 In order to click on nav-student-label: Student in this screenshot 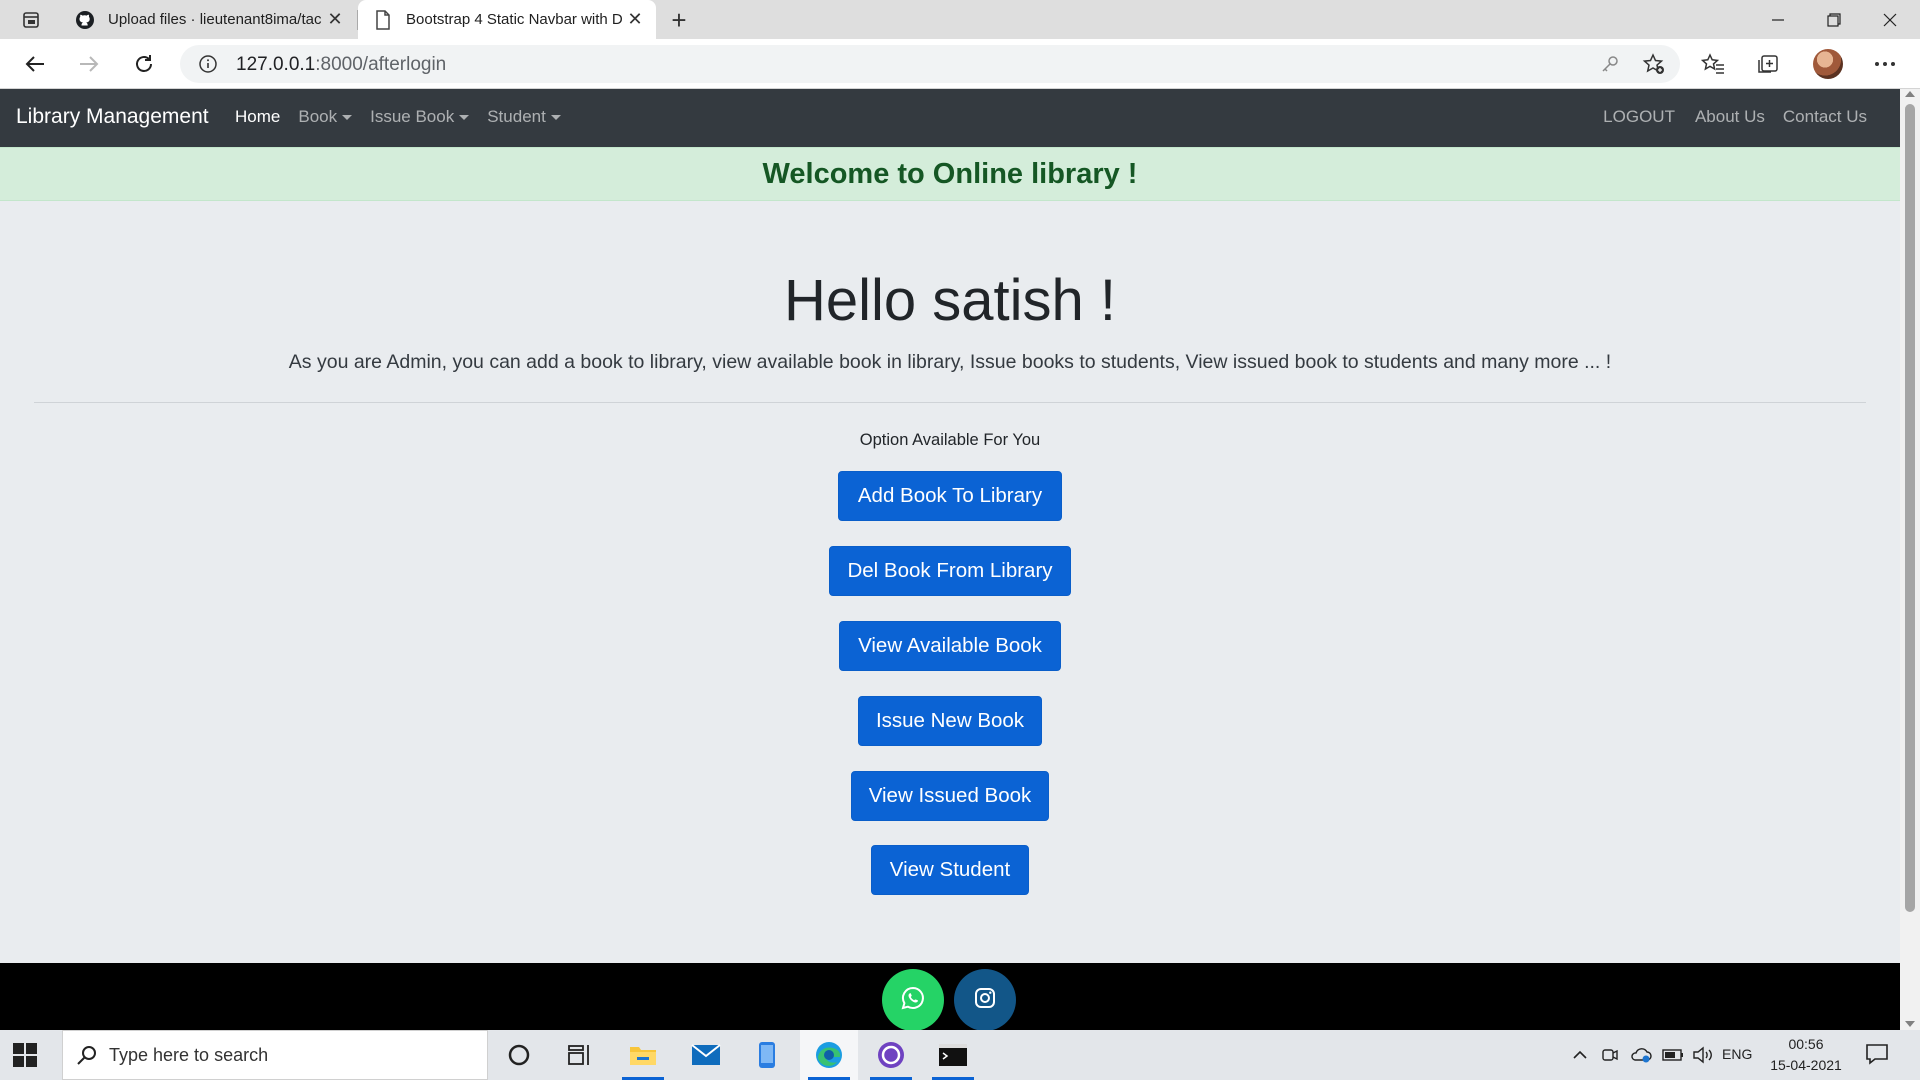, I will do `click(516, 116)`.